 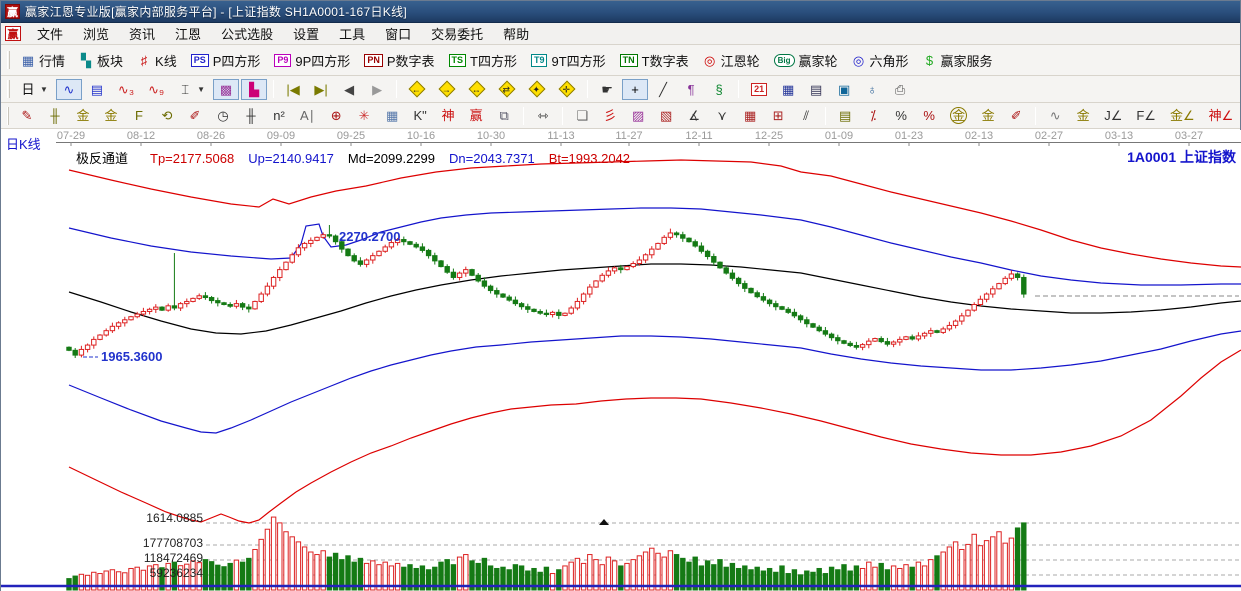 What do you see at coordinates (417, 89) in the screenshot?
I see `pan-left-button: ←` at bounding box center [417, 89].